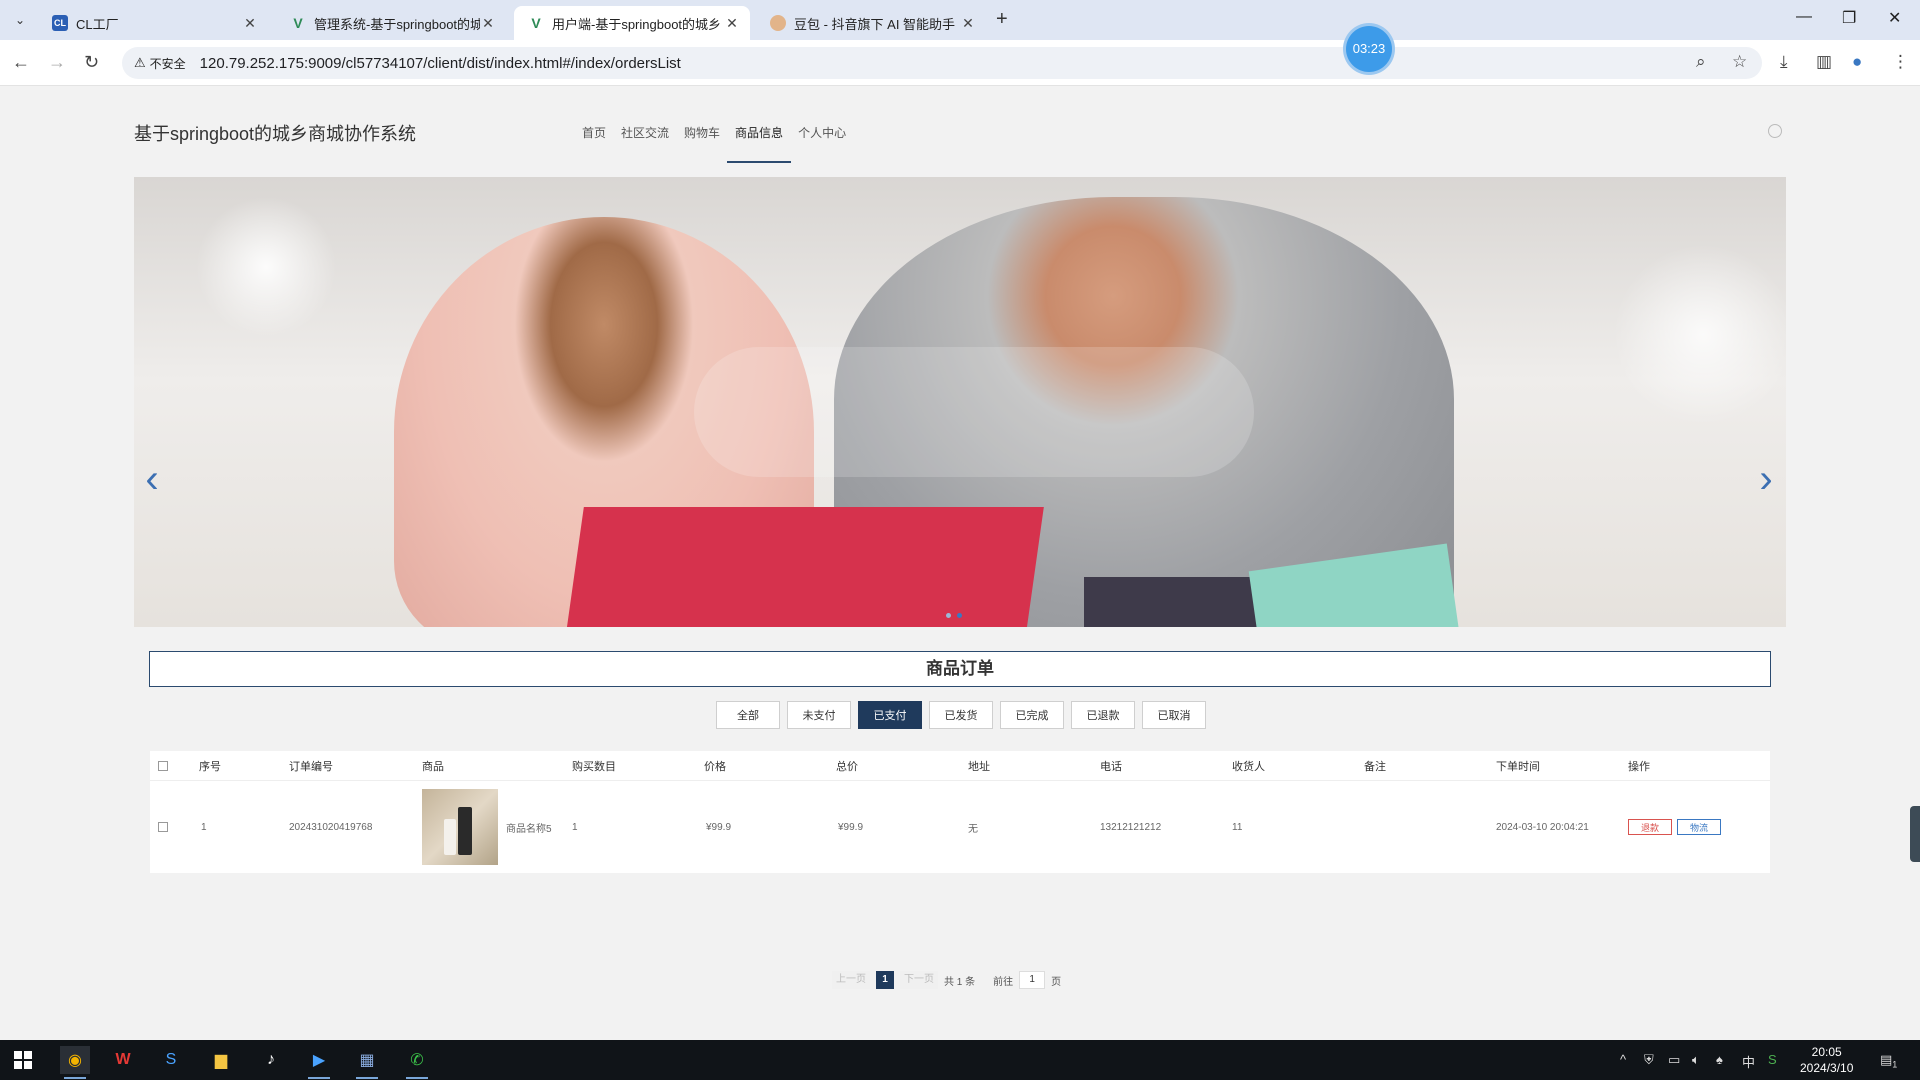  What do you see at coordinates (715, 766) in the screenshot?
I see `col-price: 价格` at bounding box center [715, 766].